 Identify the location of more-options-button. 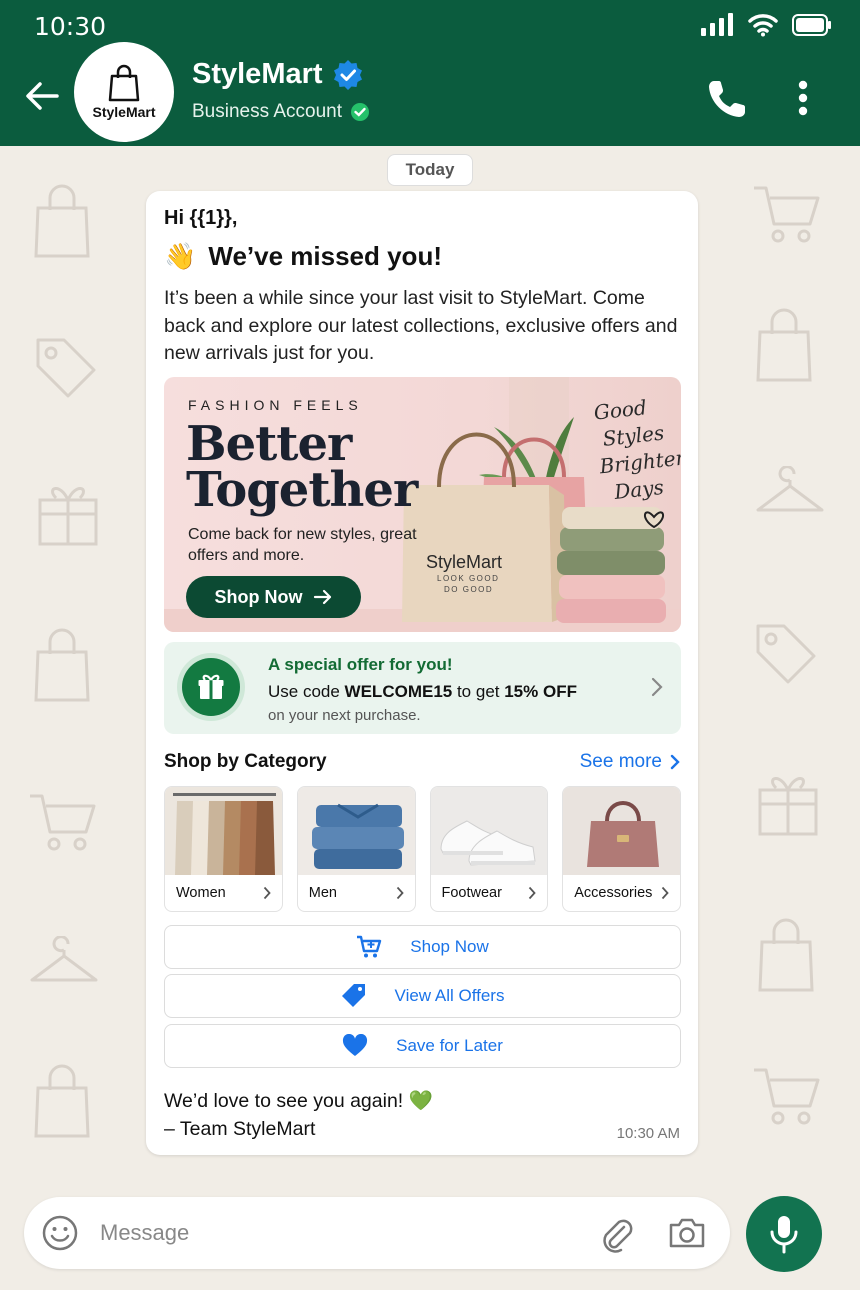
(803, 100).